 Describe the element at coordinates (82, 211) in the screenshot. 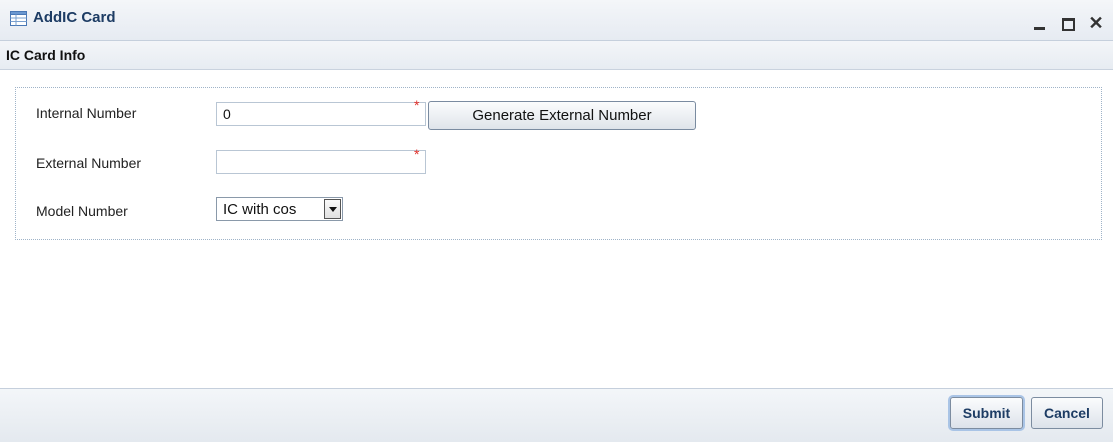

I see `model-number-label: Model Number` at that location.